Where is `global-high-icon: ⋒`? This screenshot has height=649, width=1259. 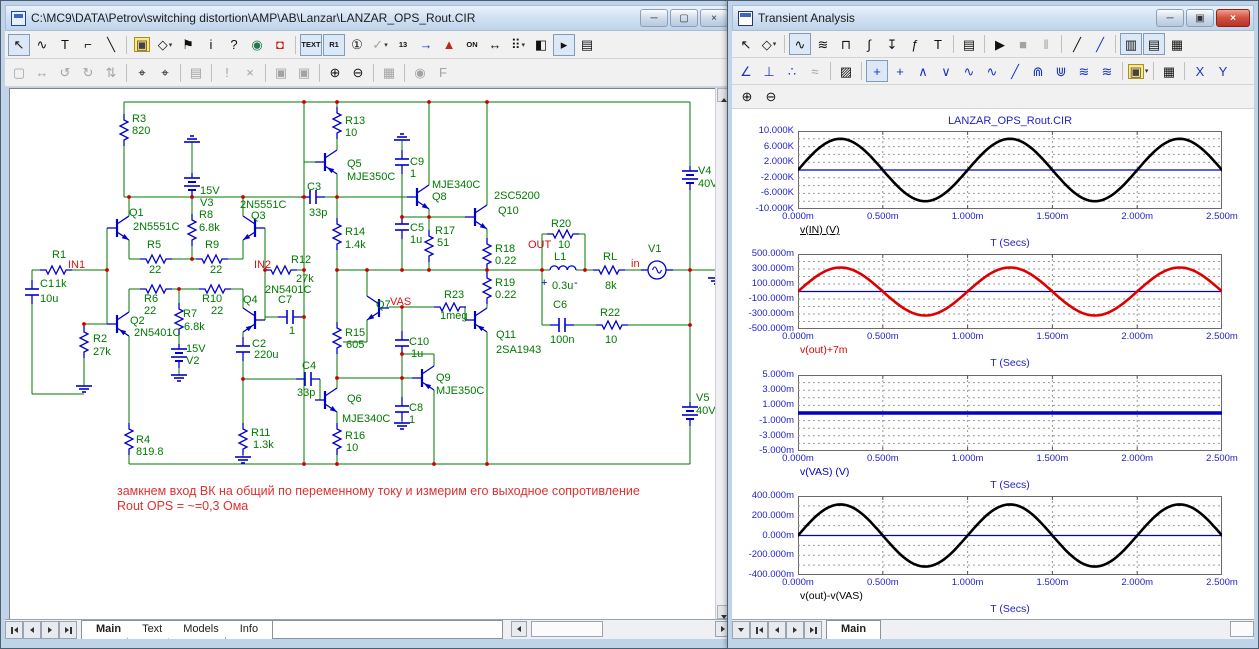 global-high-icon: ⋒ is located at coordinates (1038, 71).